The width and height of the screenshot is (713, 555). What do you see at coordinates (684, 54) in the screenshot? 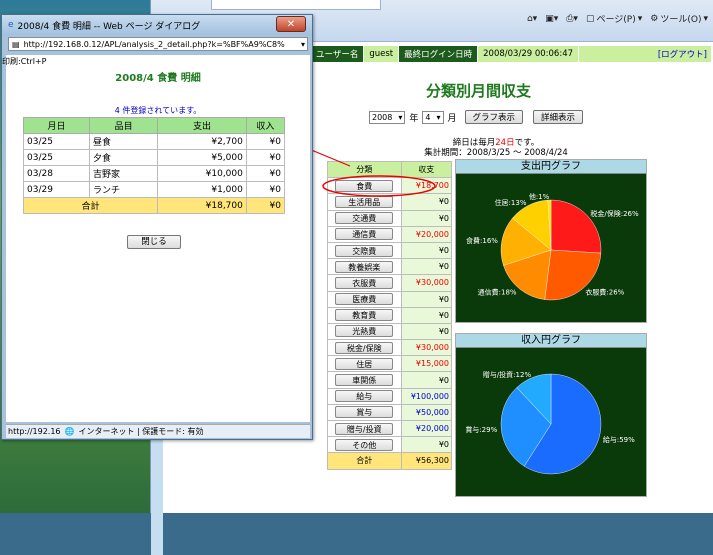
I see `logout-link: [ログアウト]` at bounding box center [684, 54].